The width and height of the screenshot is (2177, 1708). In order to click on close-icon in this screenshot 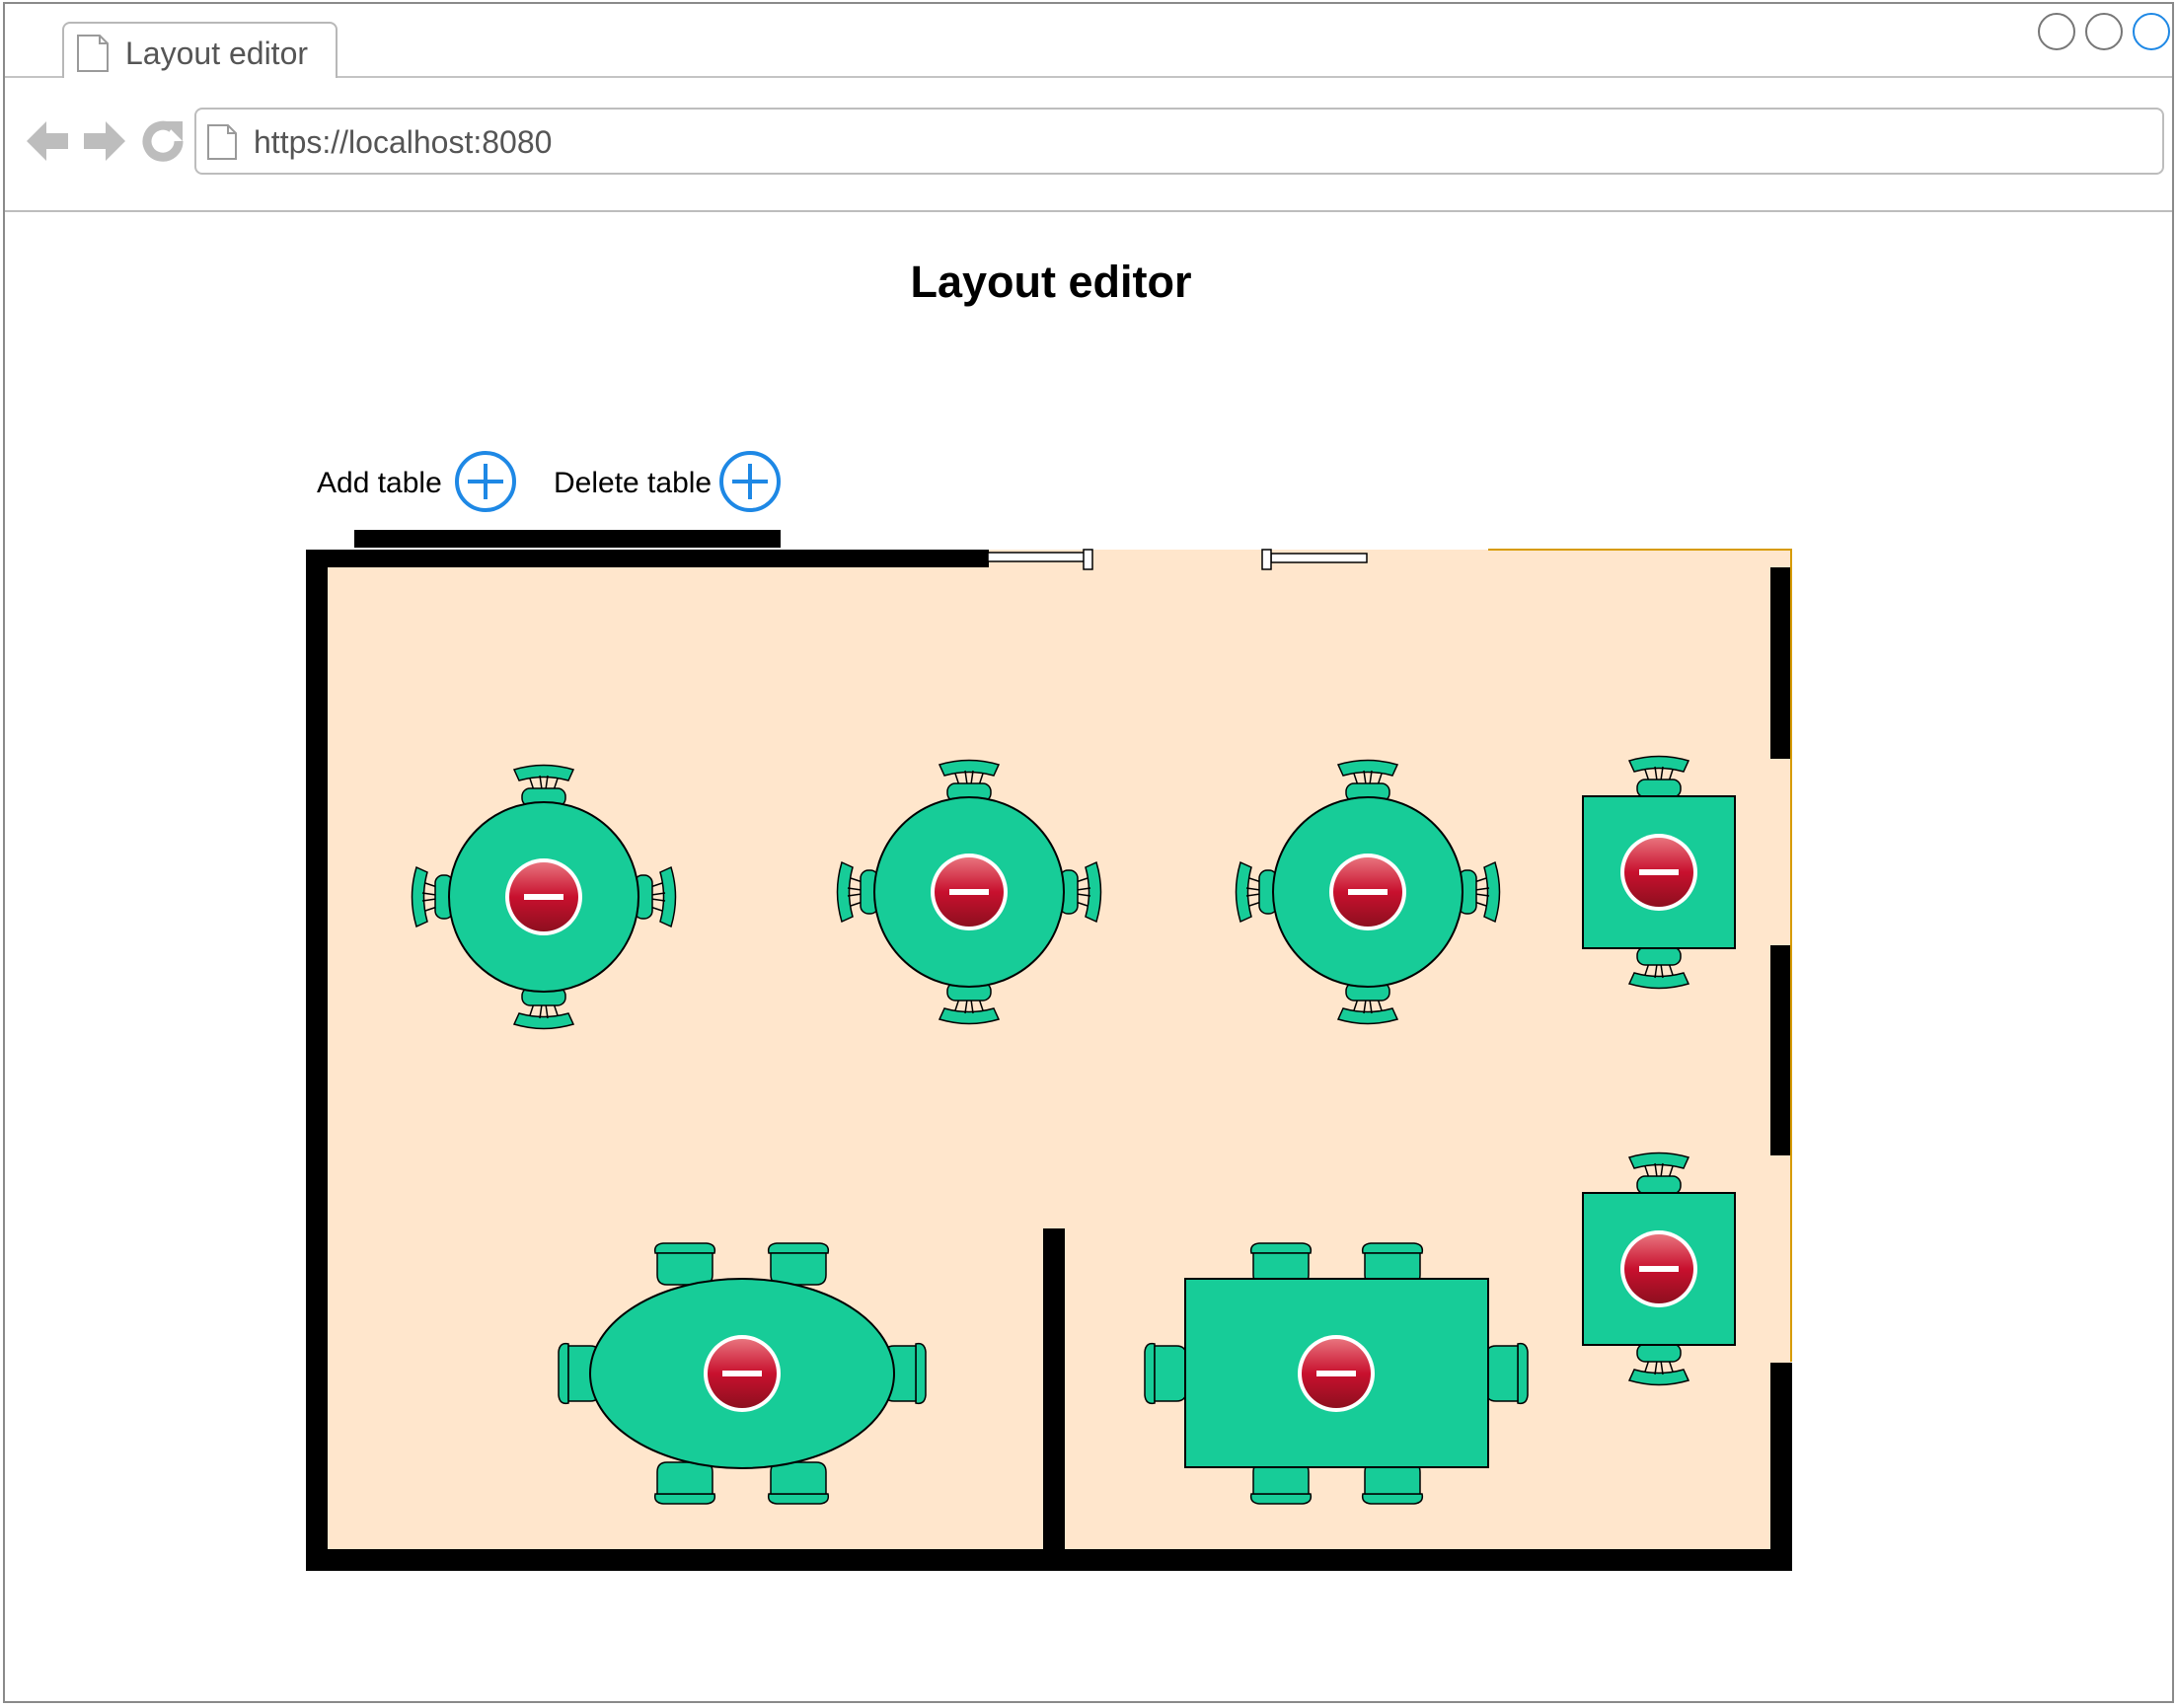, I will do `click(2151, 31)`.